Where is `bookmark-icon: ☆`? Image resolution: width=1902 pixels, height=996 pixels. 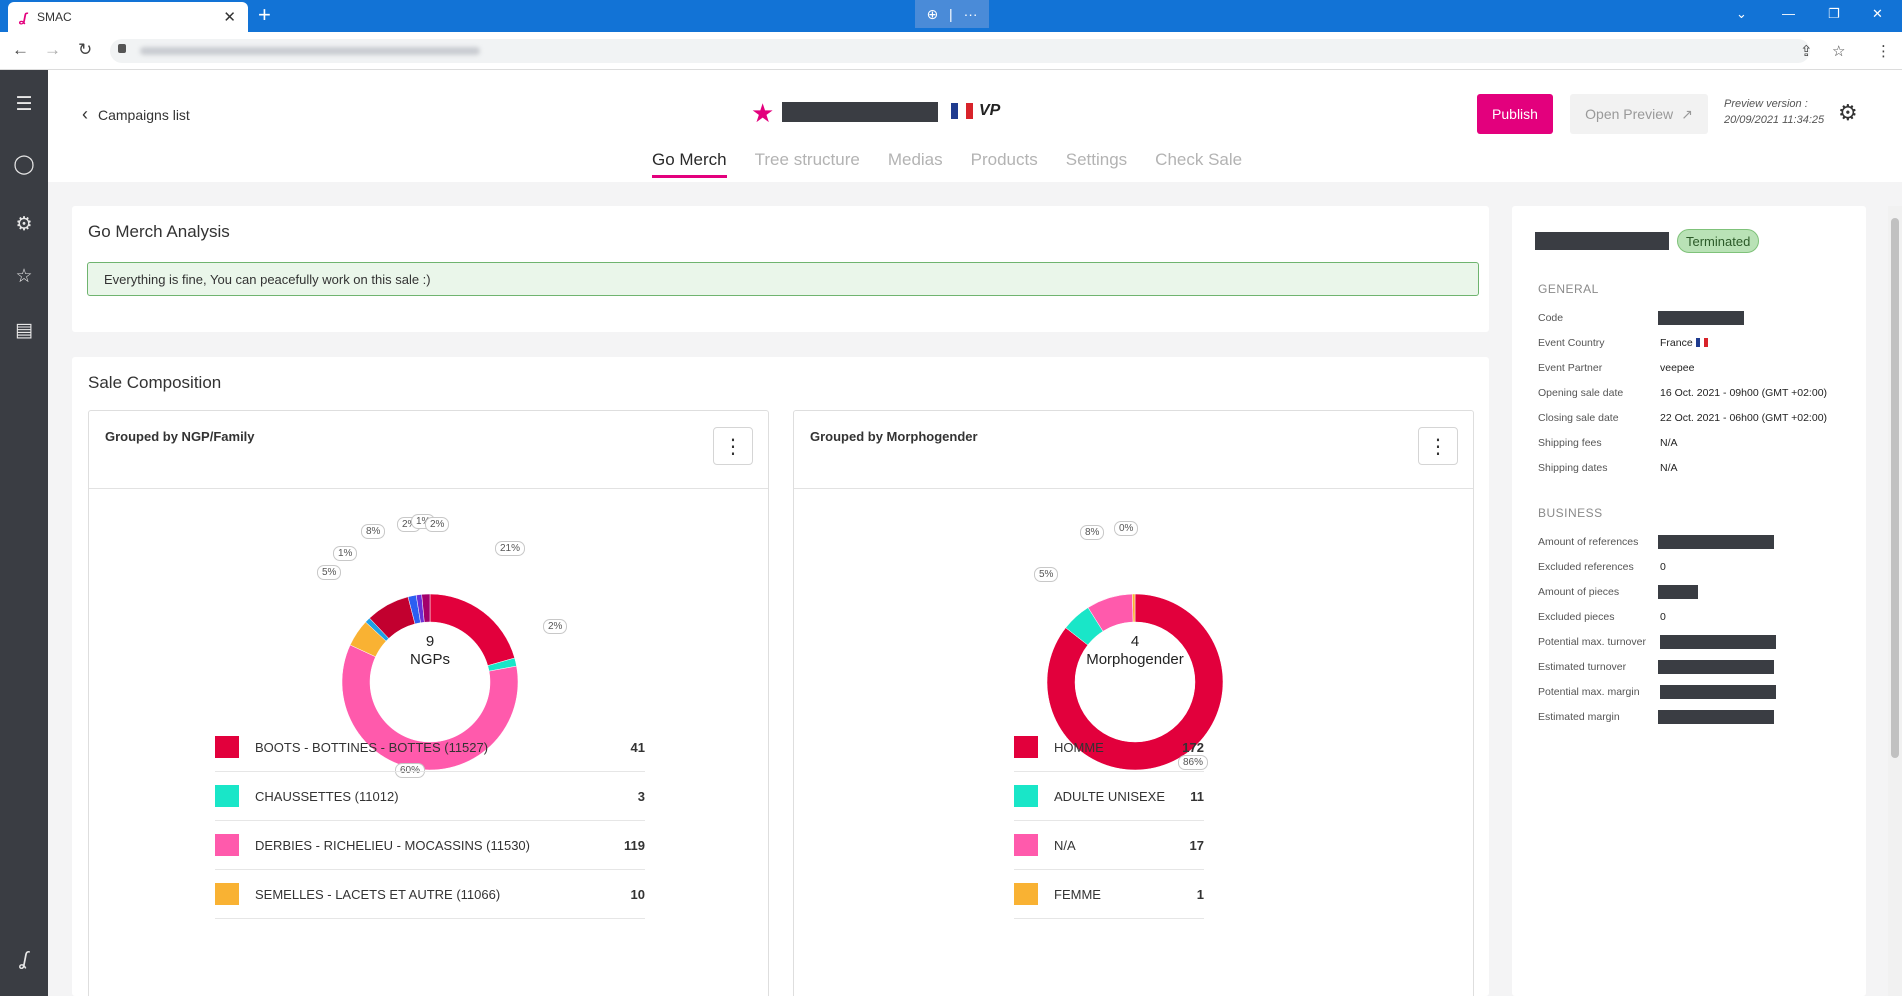
bookmark-icon: ☆ is located at coordinates (1838, 51).